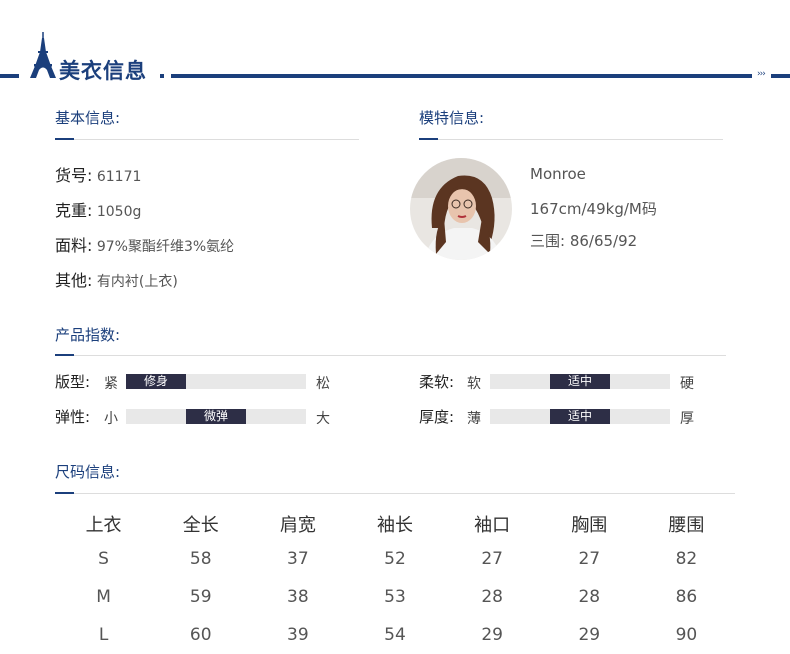 This screenshot has height=654, width=790. Describe the element at coordinates (687, 384) in the screenshot. I see `index-max-softness: 硬` at that location.